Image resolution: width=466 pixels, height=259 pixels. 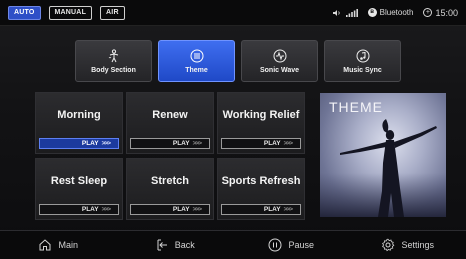 I want to click on nav-label: Settings, so click(x=418, y=245).